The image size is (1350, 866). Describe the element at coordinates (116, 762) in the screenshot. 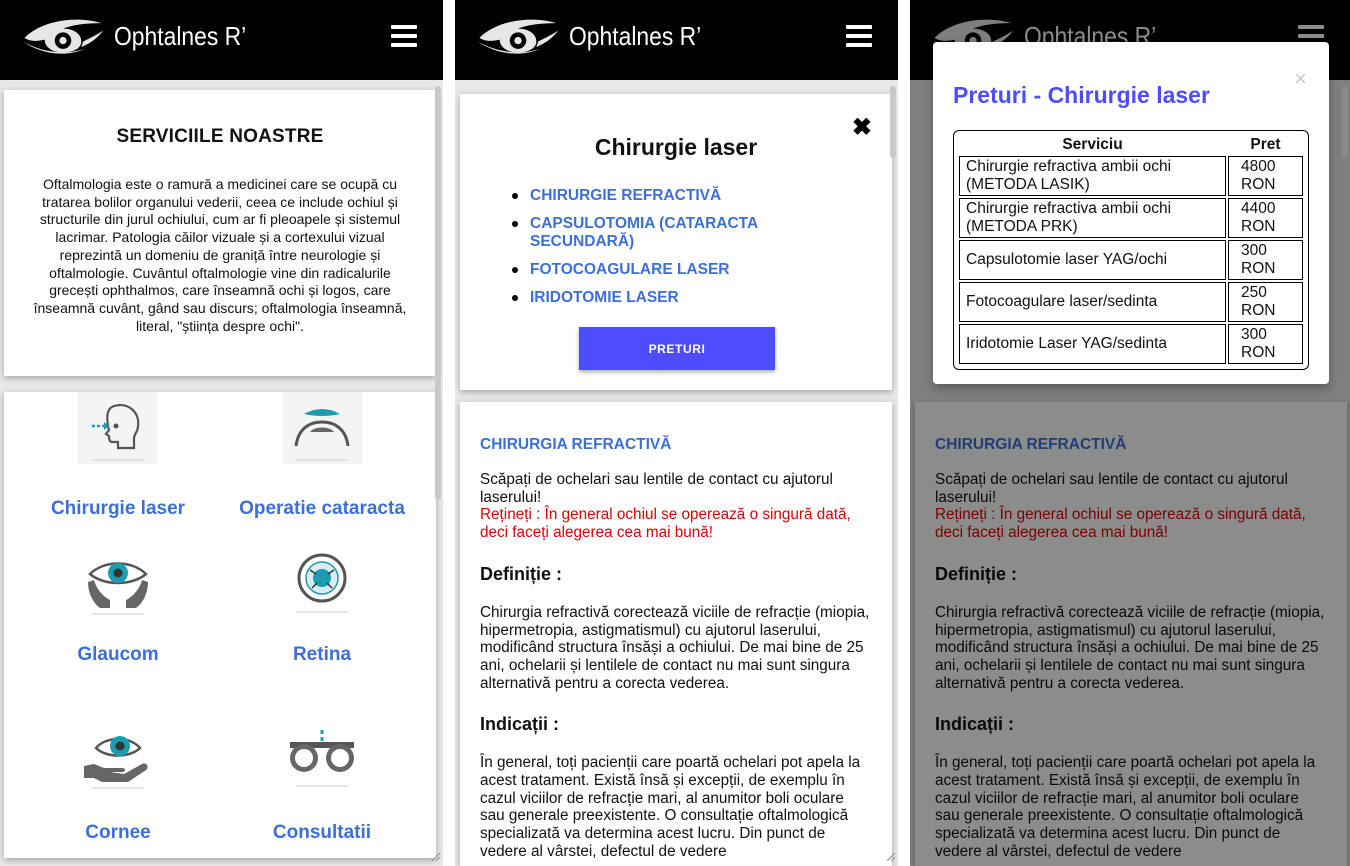

I see `hand-eye-icon` at that location.